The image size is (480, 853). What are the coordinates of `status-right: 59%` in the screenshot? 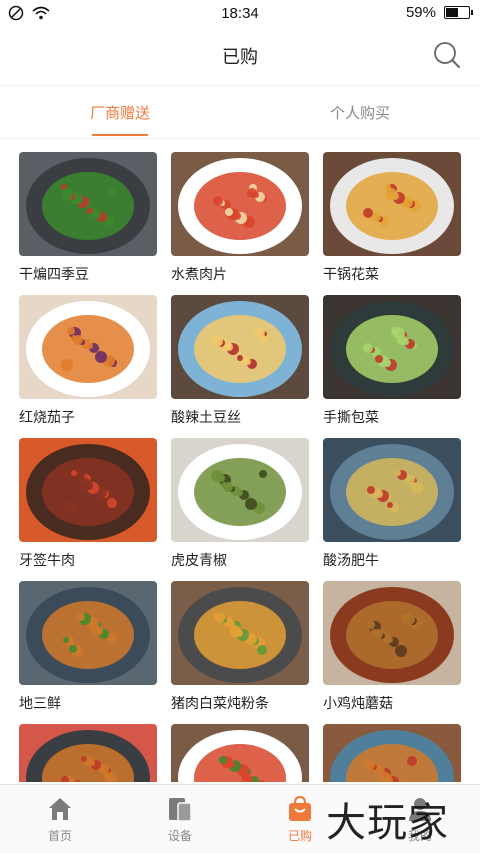 It's located at (439, 12).